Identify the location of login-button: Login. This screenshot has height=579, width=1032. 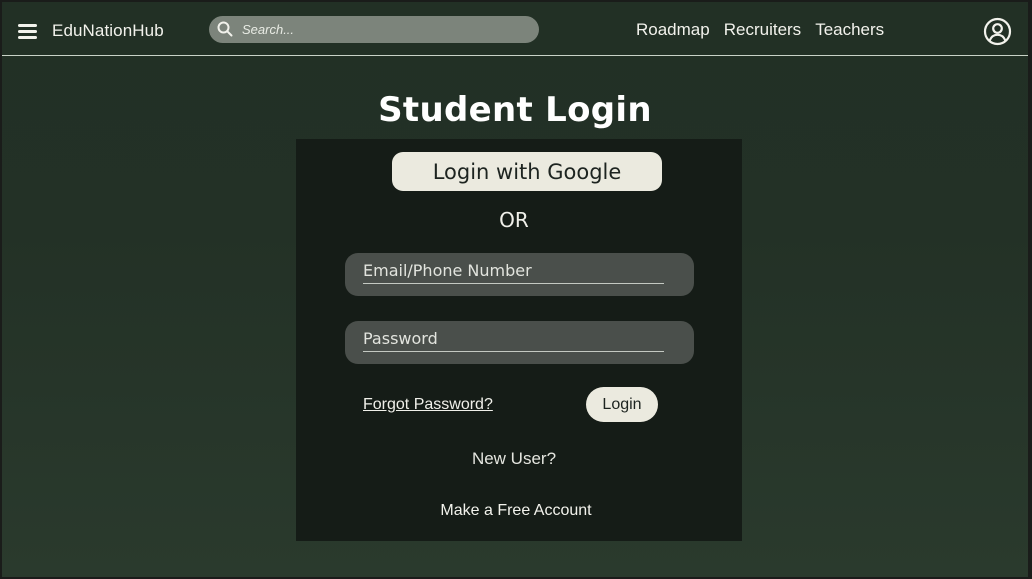
(622, 404).